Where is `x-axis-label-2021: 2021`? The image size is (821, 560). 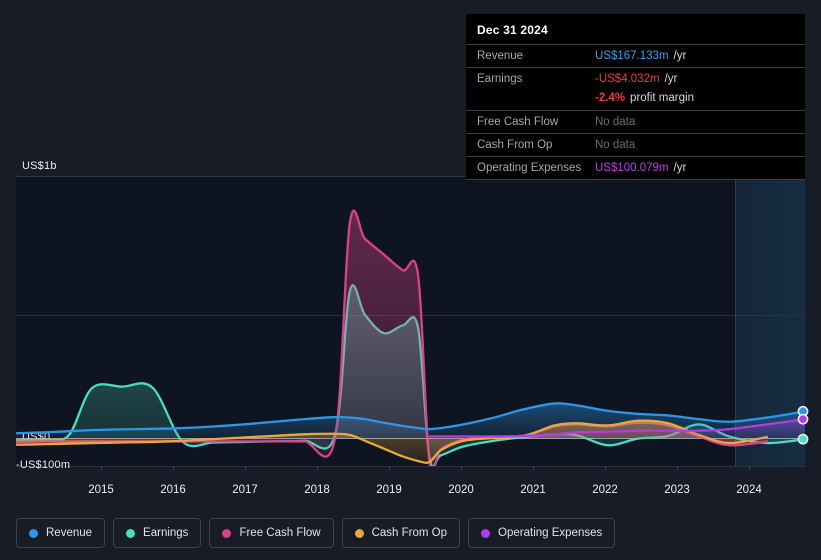 x-axis-label-2021: 2021 is located at coordinates (533, 490).